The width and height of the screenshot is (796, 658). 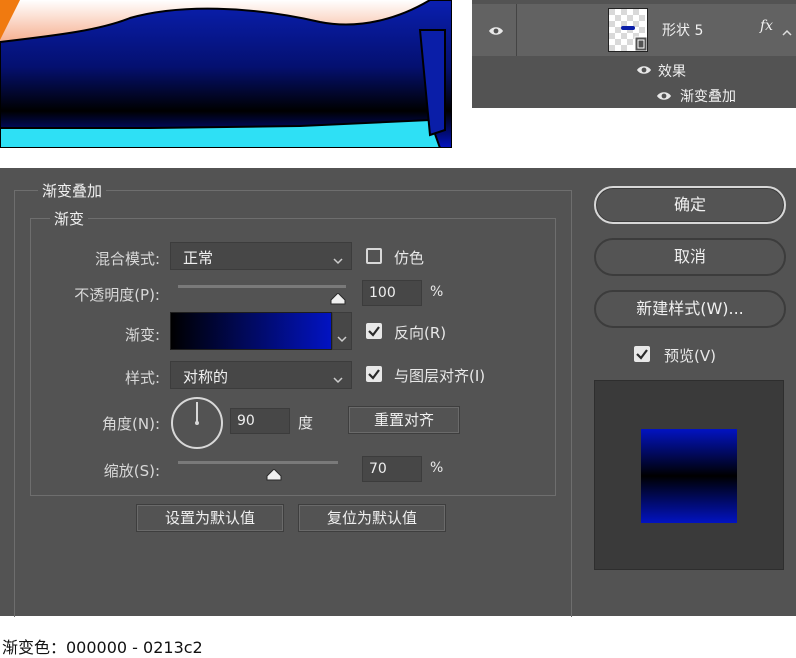 I want to click on angle-label: 角度(N):, so click(x=131, y=424).